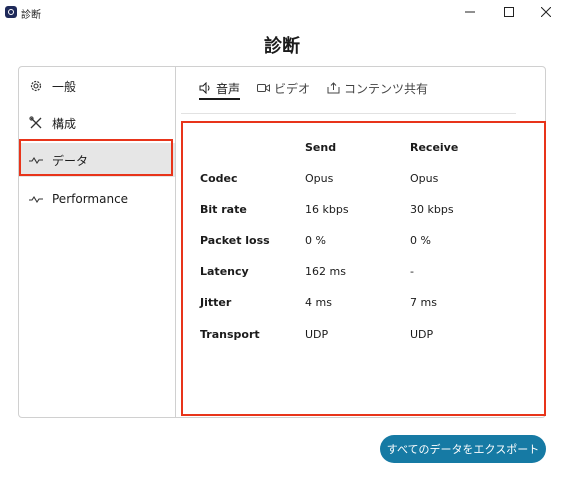 This screenshot has width=564, height=481. I want to click on gear-icon, so click(36, 86).